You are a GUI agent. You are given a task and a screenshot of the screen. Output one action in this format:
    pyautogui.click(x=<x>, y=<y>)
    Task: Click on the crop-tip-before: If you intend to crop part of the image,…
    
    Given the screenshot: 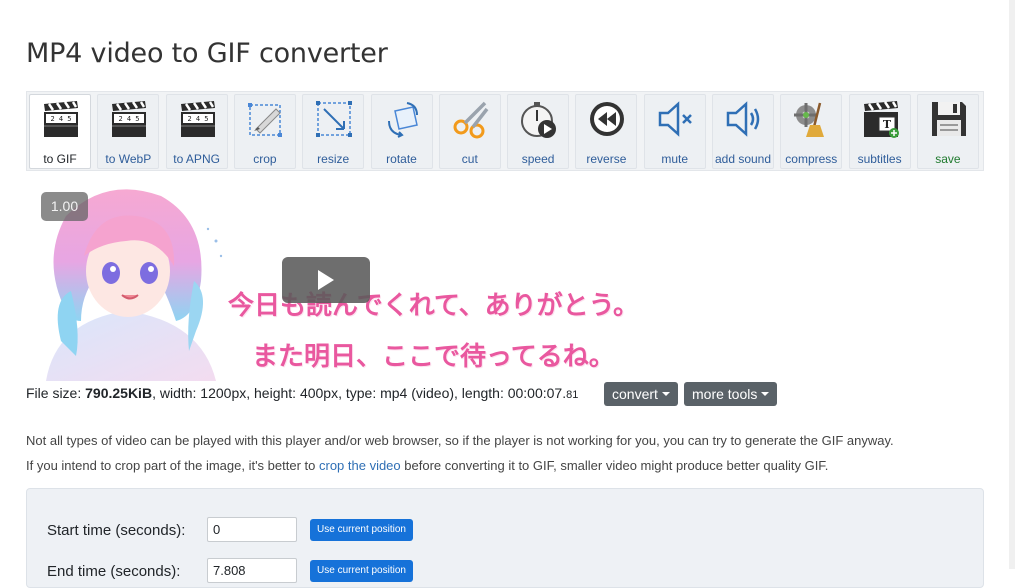 What is the action you would take?
    pyautogui.click(x=172, y=465)
    